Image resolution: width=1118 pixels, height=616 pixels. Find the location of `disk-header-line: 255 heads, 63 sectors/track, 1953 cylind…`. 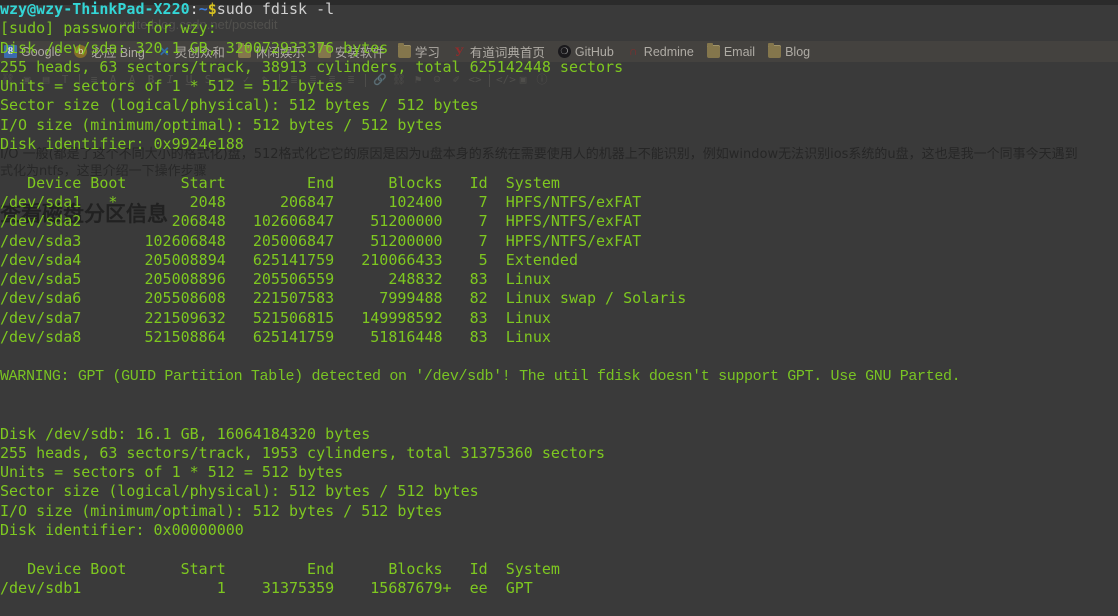

disk-header-line: 255 heads, 63 sectors/track, 1953 cylind… is located at coordinates (303, 452).